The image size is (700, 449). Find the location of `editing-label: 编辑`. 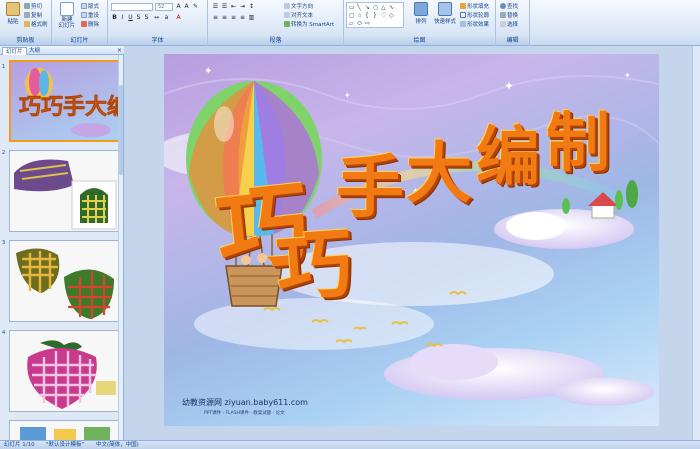

editing-label: 编辑 is located at coordinates (512, 41).